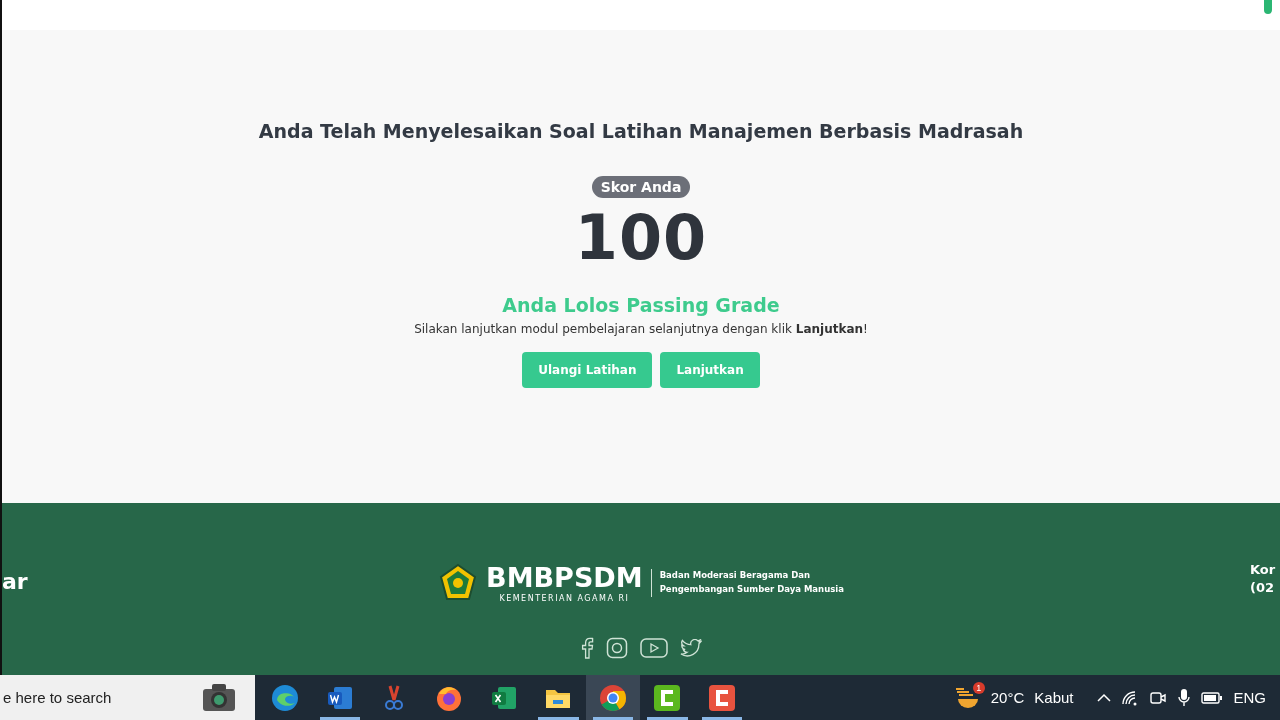 Image resolution: width=1280 pixels, height=720 pixels. Describe the element at coordinates (967, 697) in the screenshot. I see `weather-icon` at that location.